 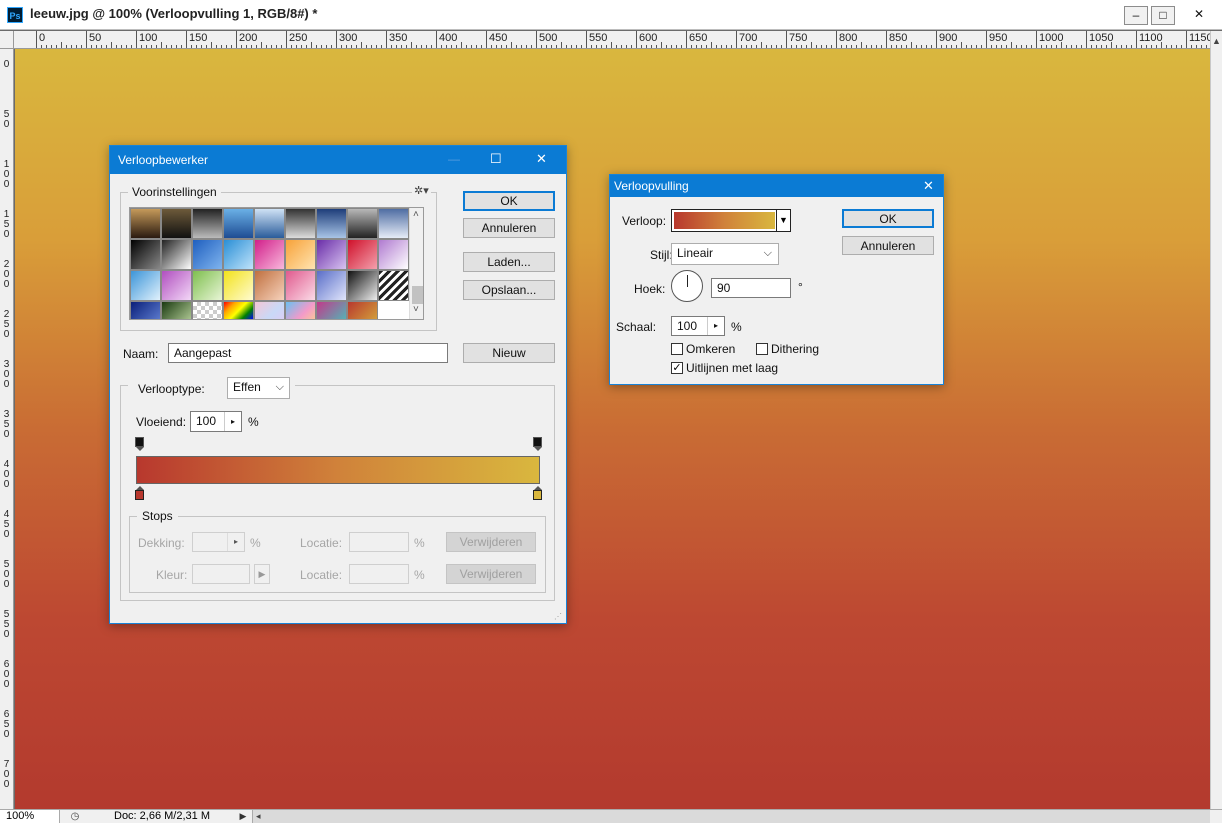 What do you see at coordinates (537, 444) in the screenshot?
I see `opacity-stop-right` at bounding box center [537, 444].